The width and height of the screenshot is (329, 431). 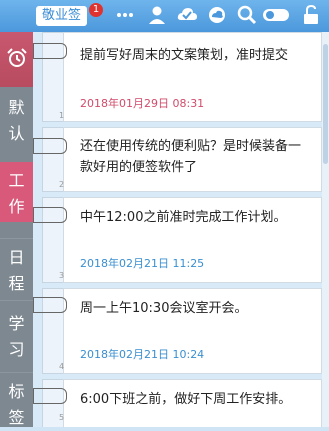 What do you see at coordinates (142, 263) in the screenshot?
I see `note-date: 2018年02月21日 11:25` at bounding box center [142, 263].